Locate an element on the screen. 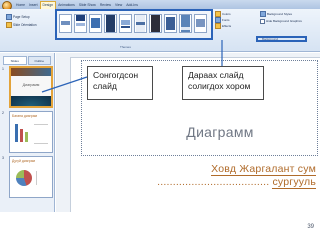 Image resolution: width=320 pixels, height=240 pixels. tab-view: View is located at coordinates (118, 5).